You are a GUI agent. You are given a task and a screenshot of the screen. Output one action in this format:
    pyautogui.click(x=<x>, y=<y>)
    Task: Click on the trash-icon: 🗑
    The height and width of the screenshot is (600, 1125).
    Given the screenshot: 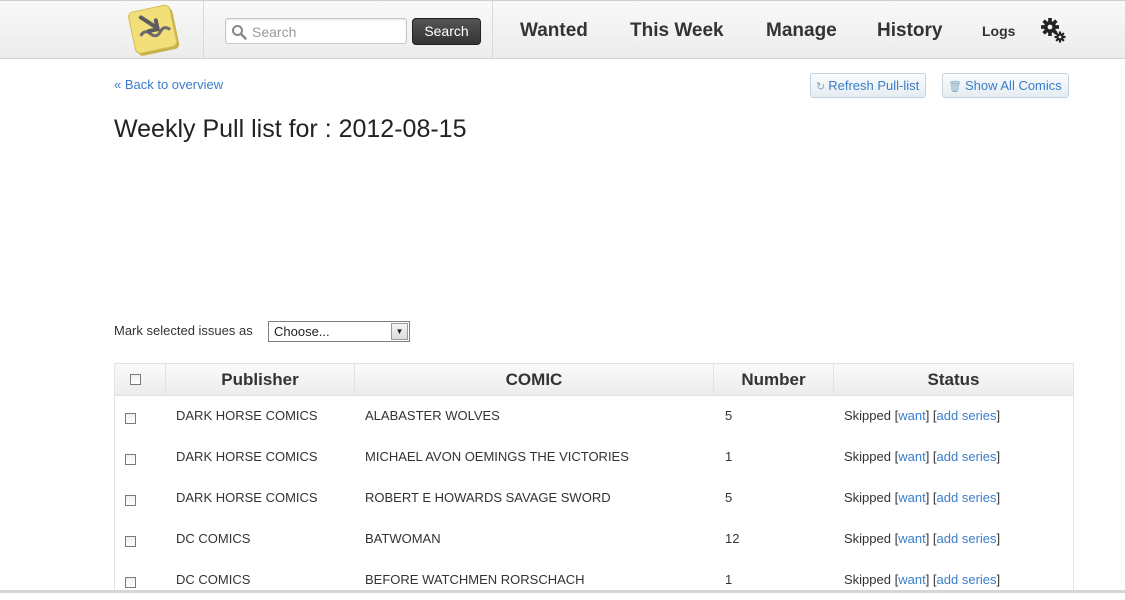 What is the action you would take?
    pyautogui.click(x=955, y=87)
    